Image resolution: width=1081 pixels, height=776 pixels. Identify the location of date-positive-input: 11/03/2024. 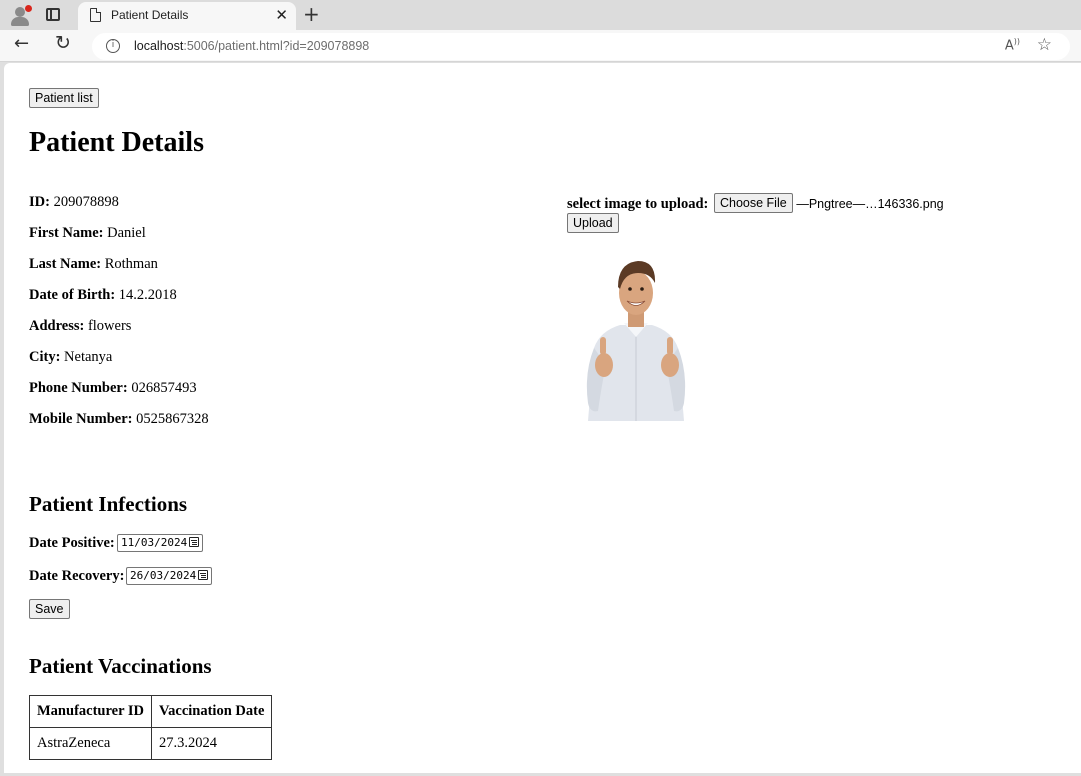
(160, 543).